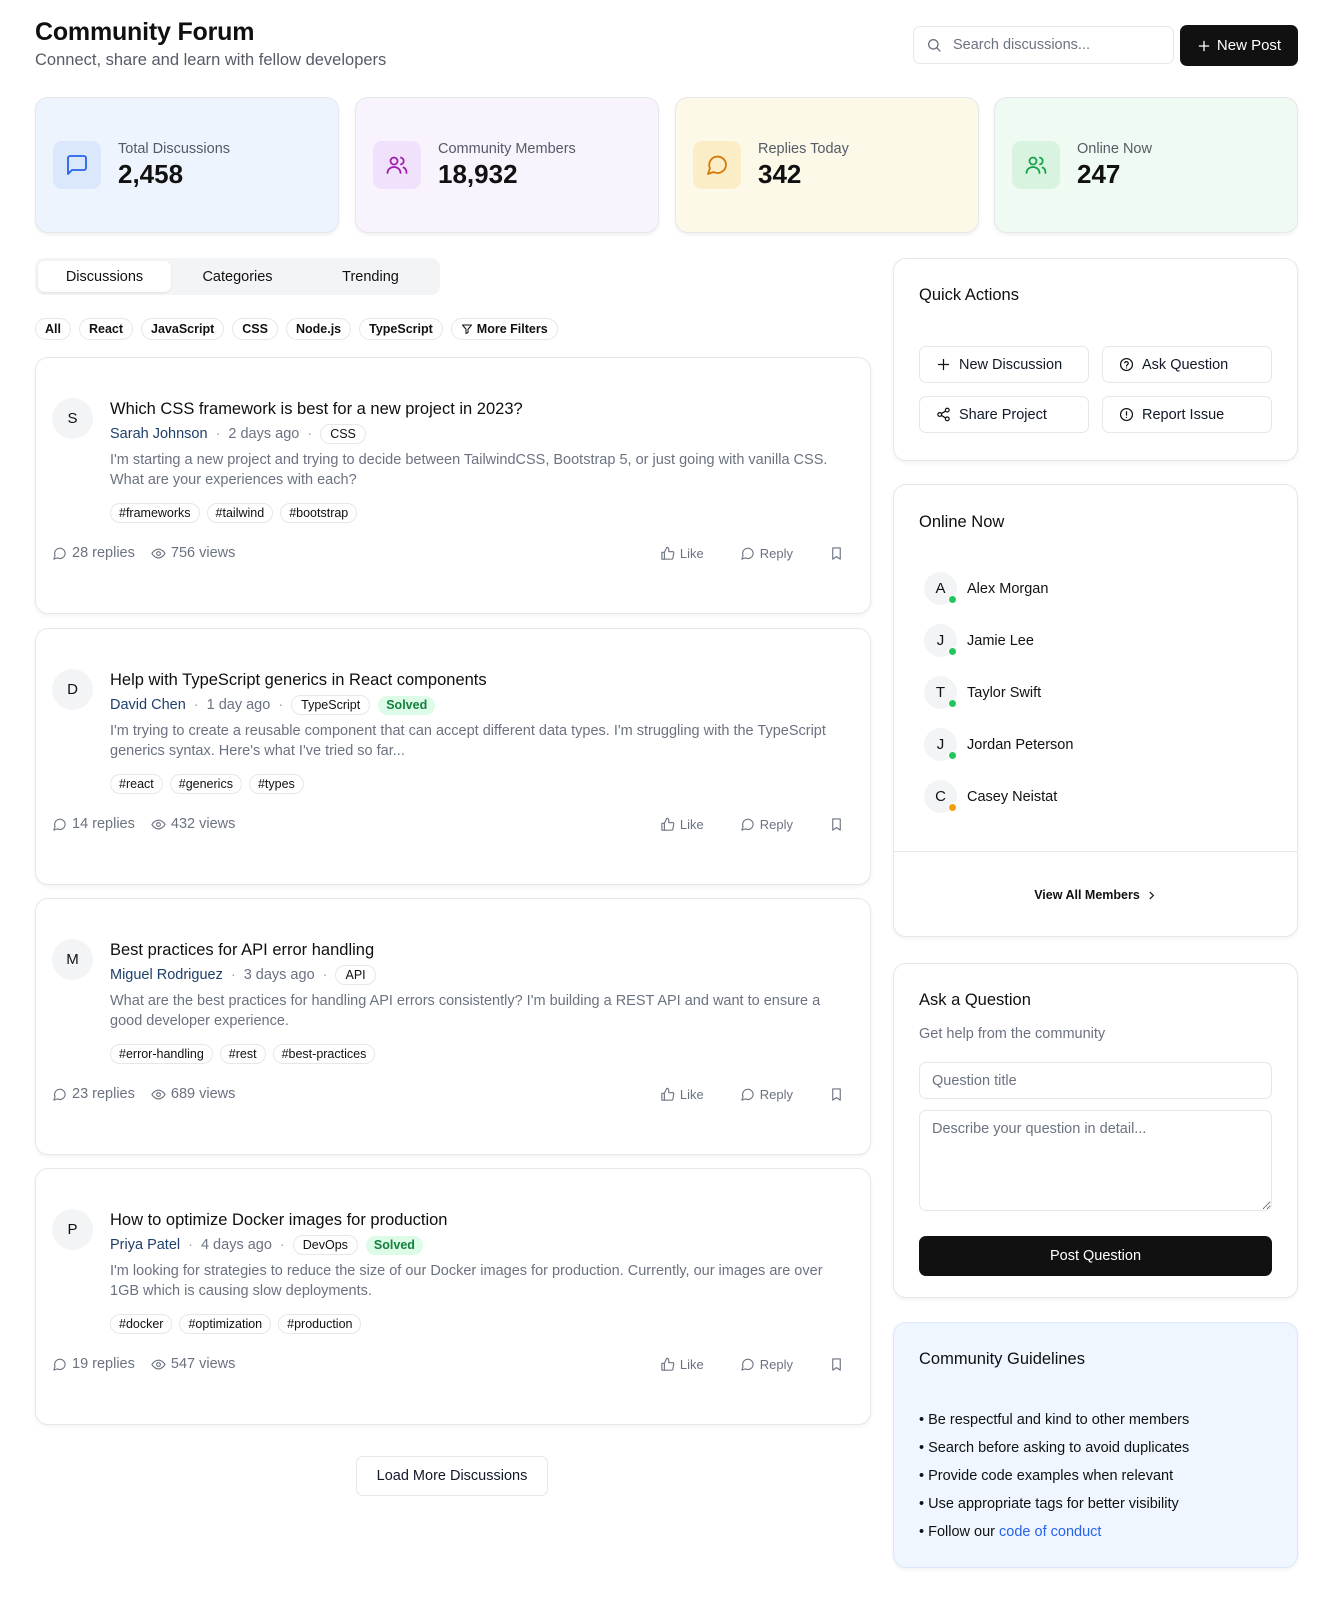  Describe the element at coordinates (1187, 364) in the screenshot. I see `ask-question-button: Ask Question` at that location.